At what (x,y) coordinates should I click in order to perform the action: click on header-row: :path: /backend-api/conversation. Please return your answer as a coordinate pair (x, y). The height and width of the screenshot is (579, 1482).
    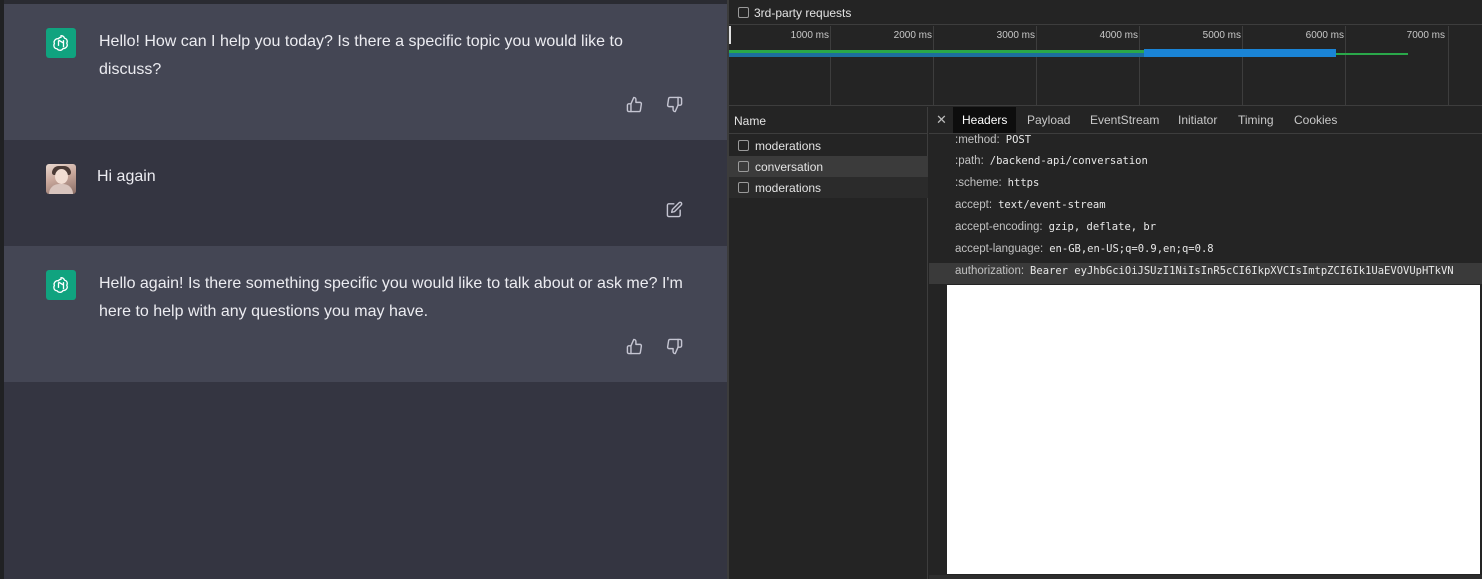
    Looking at the image, I should click on (1051, 164).